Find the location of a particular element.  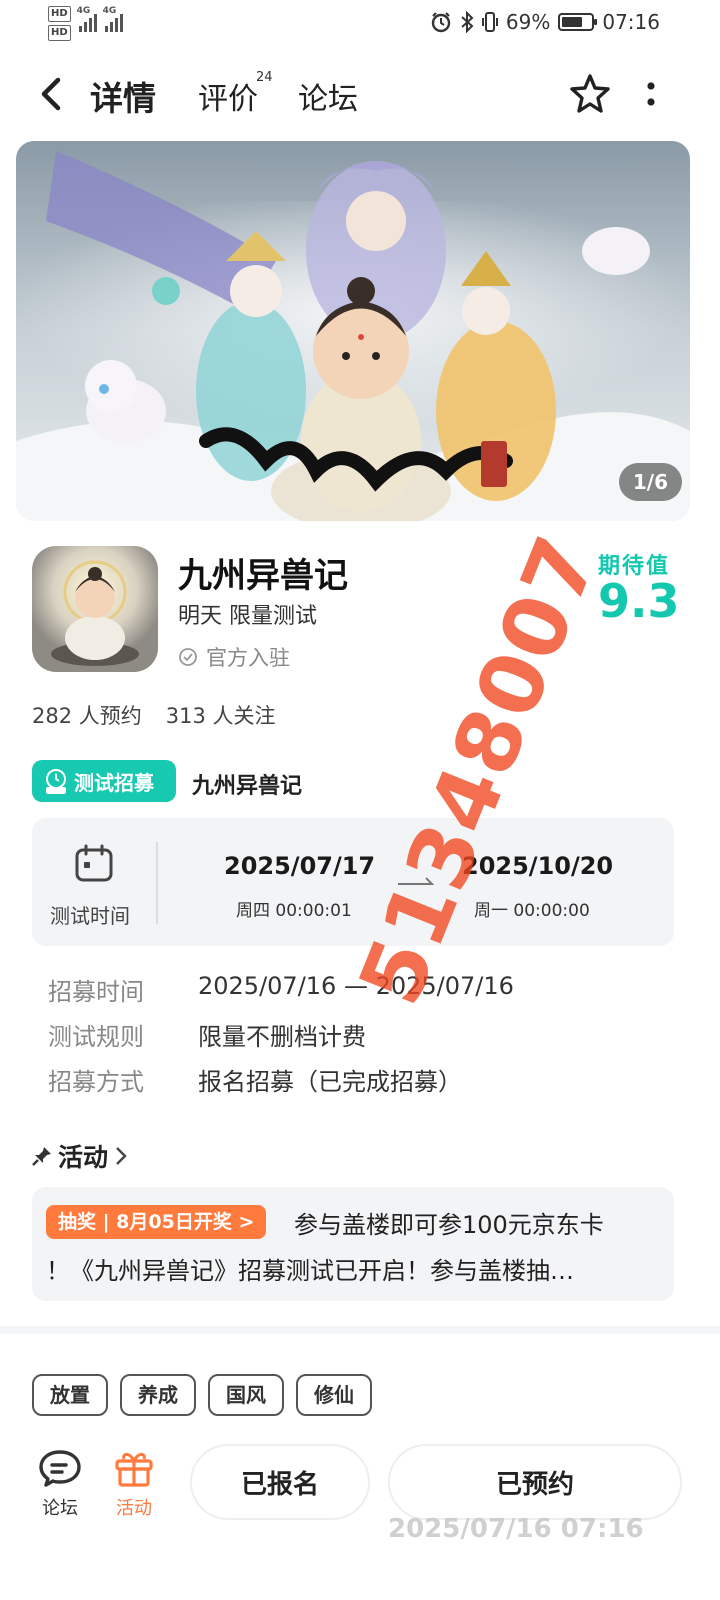

activity-section-header: 活动 is located at coordinates (80, 1156).